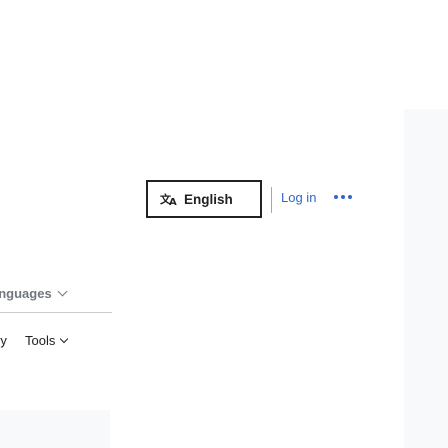 This screenshot has width=448, height=448. I want to click on language-button-label: English, so click(208, 199).